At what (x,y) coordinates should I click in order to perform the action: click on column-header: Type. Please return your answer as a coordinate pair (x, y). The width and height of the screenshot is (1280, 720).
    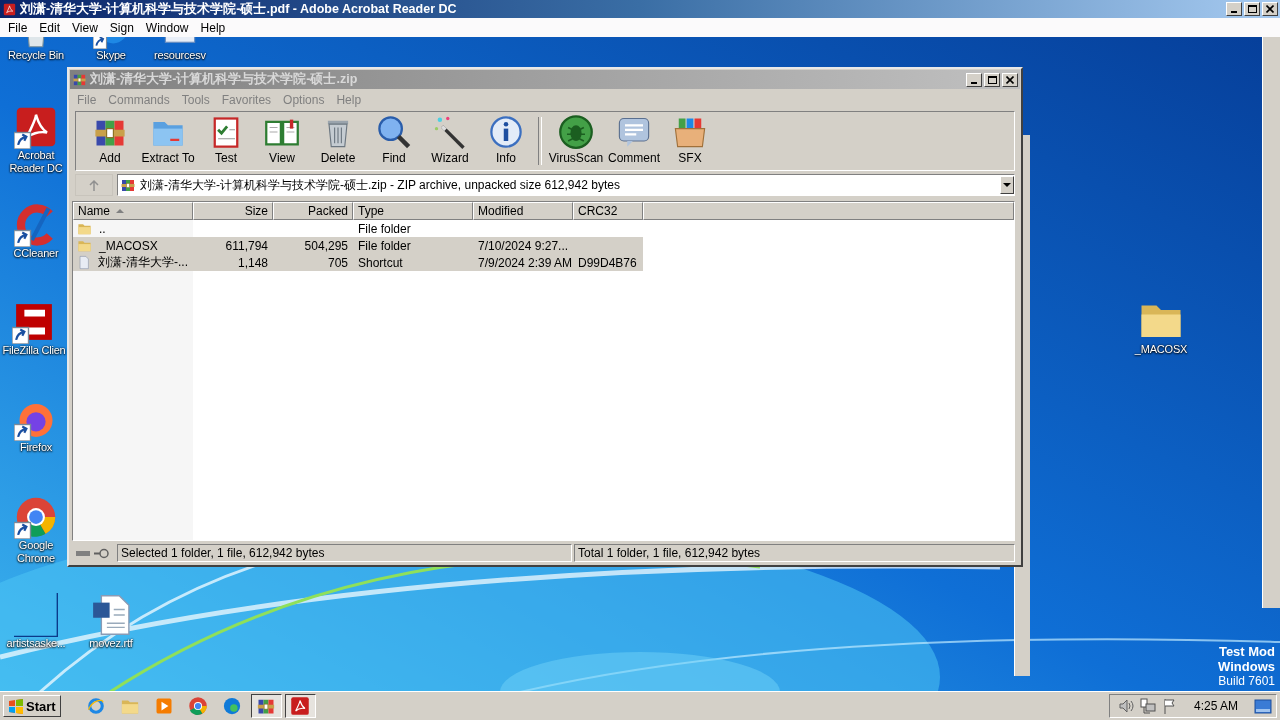
    Looking at the image, I should click on (413, 211).